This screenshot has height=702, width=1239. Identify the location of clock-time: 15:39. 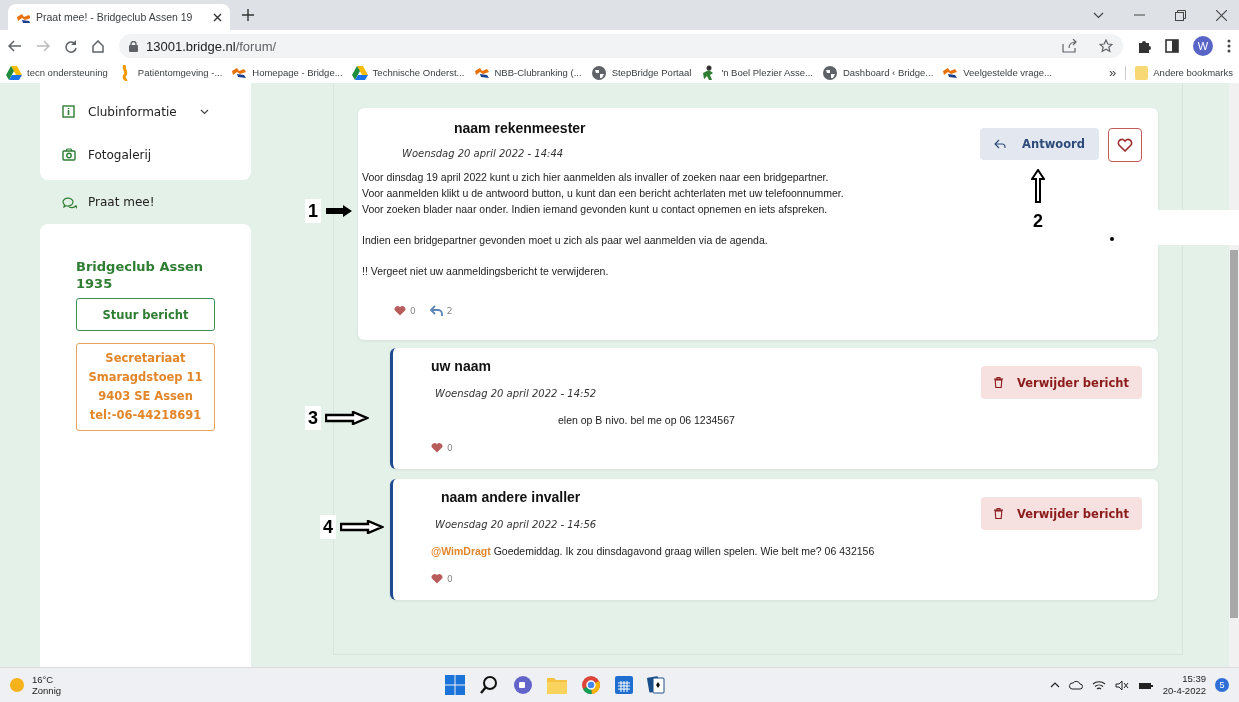
(1184, 679).